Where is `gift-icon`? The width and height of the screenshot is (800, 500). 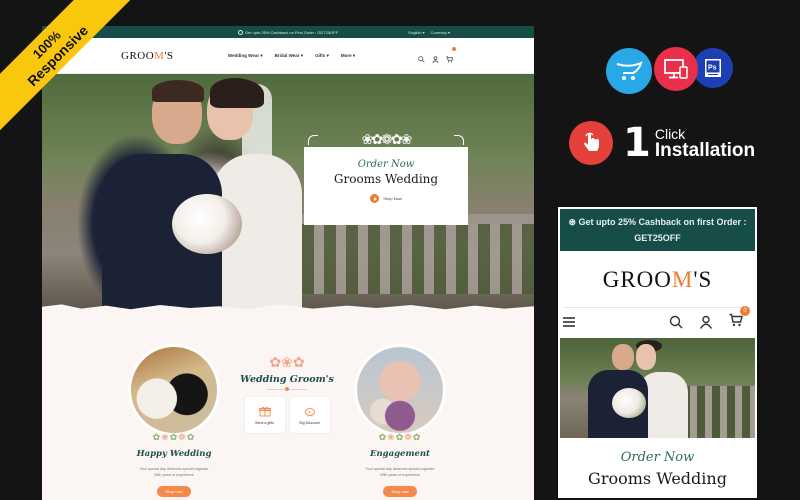 gift-icon is located at coordinates (264, 411).